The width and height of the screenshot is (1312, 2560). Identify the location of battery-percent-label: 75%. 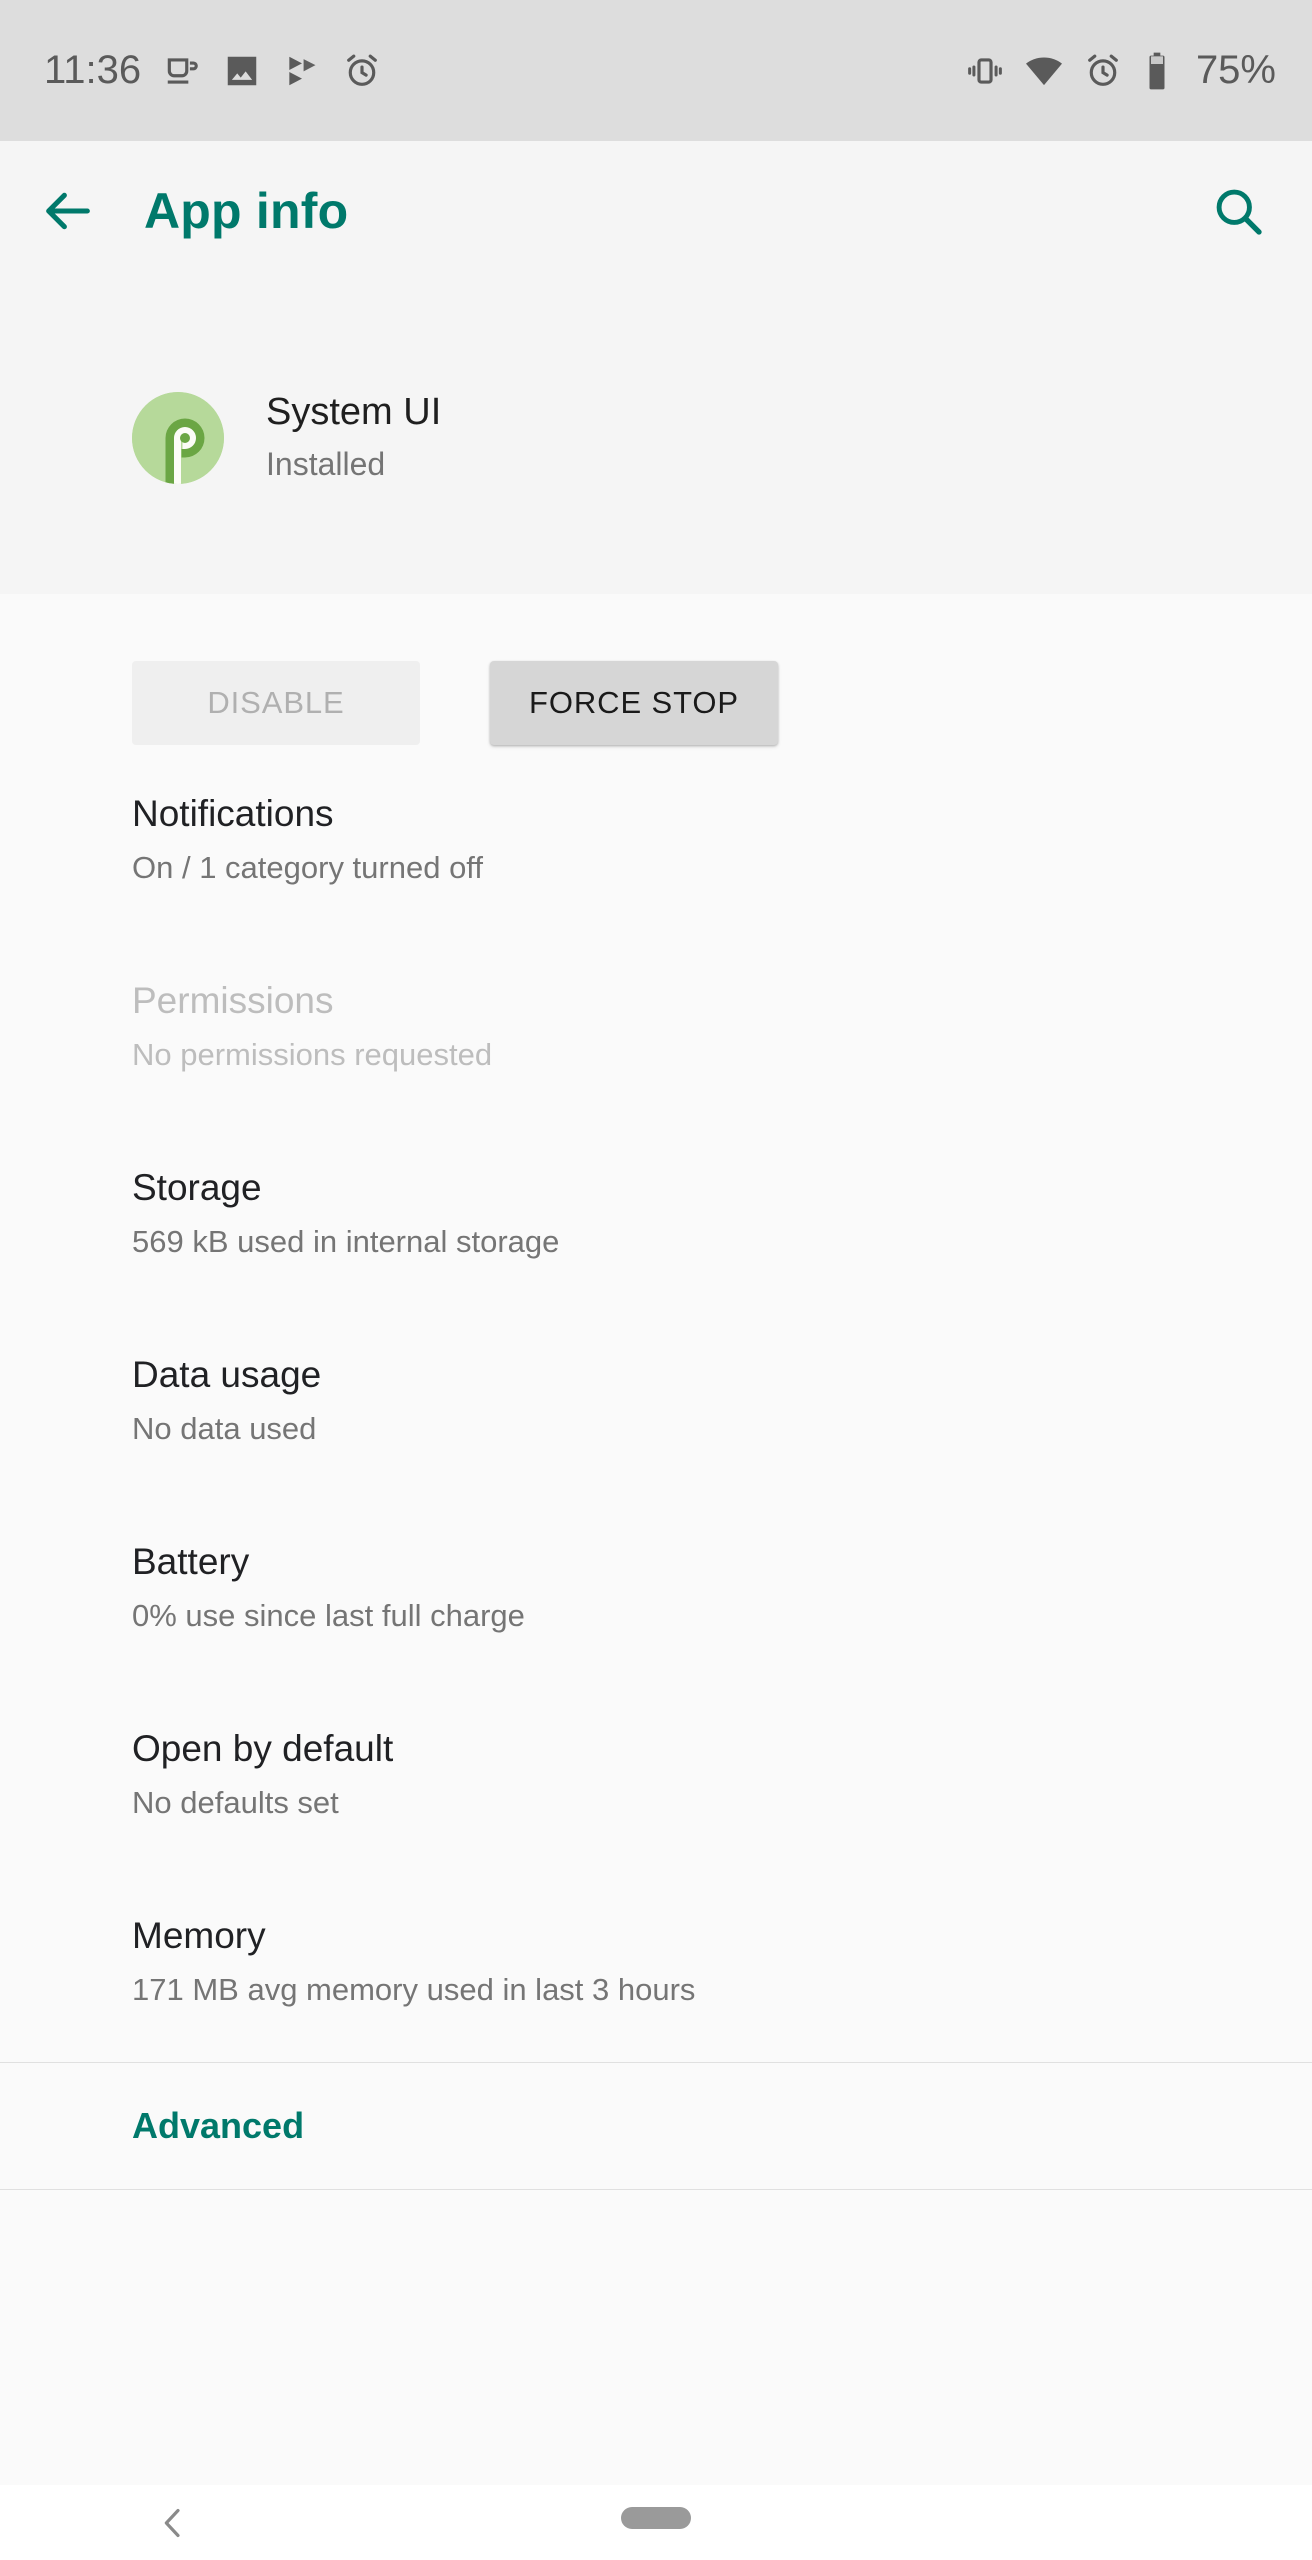
(1235, 70).